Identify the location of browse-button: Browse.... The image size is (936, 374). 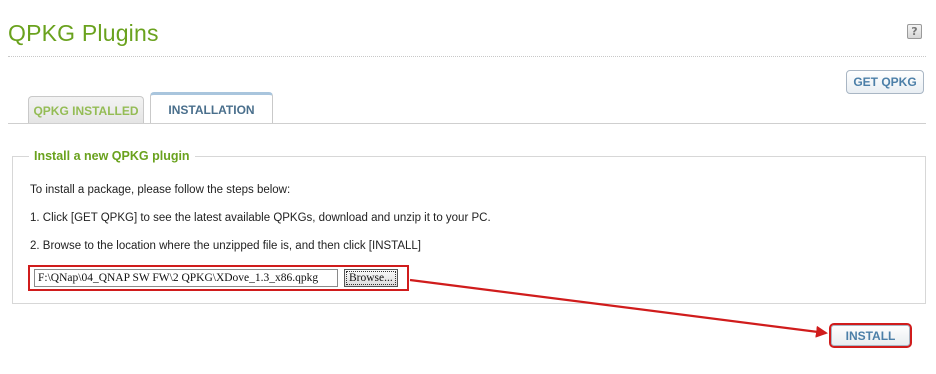
(371, 278).